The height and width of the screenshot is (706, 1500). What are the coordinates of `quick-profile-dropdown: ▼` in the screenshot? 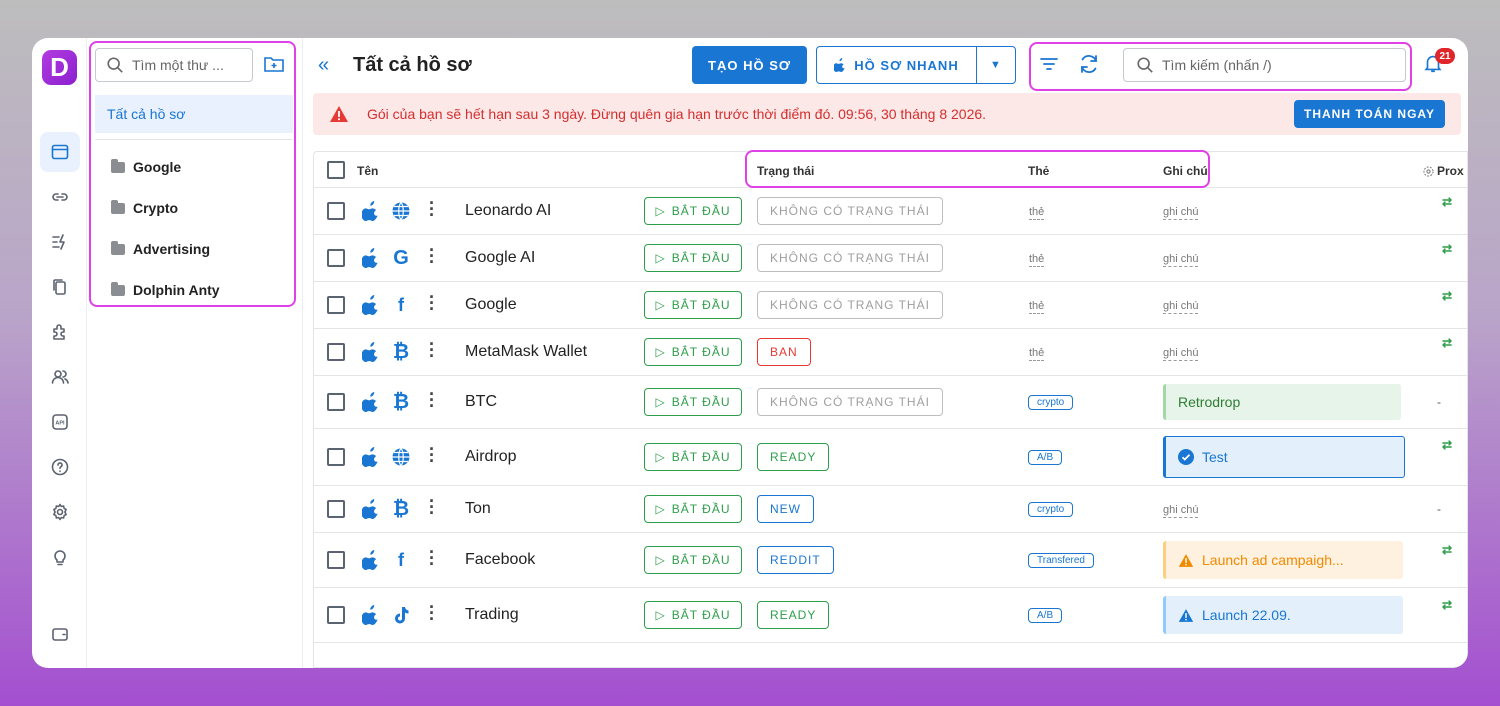 It's located at (996, 65).